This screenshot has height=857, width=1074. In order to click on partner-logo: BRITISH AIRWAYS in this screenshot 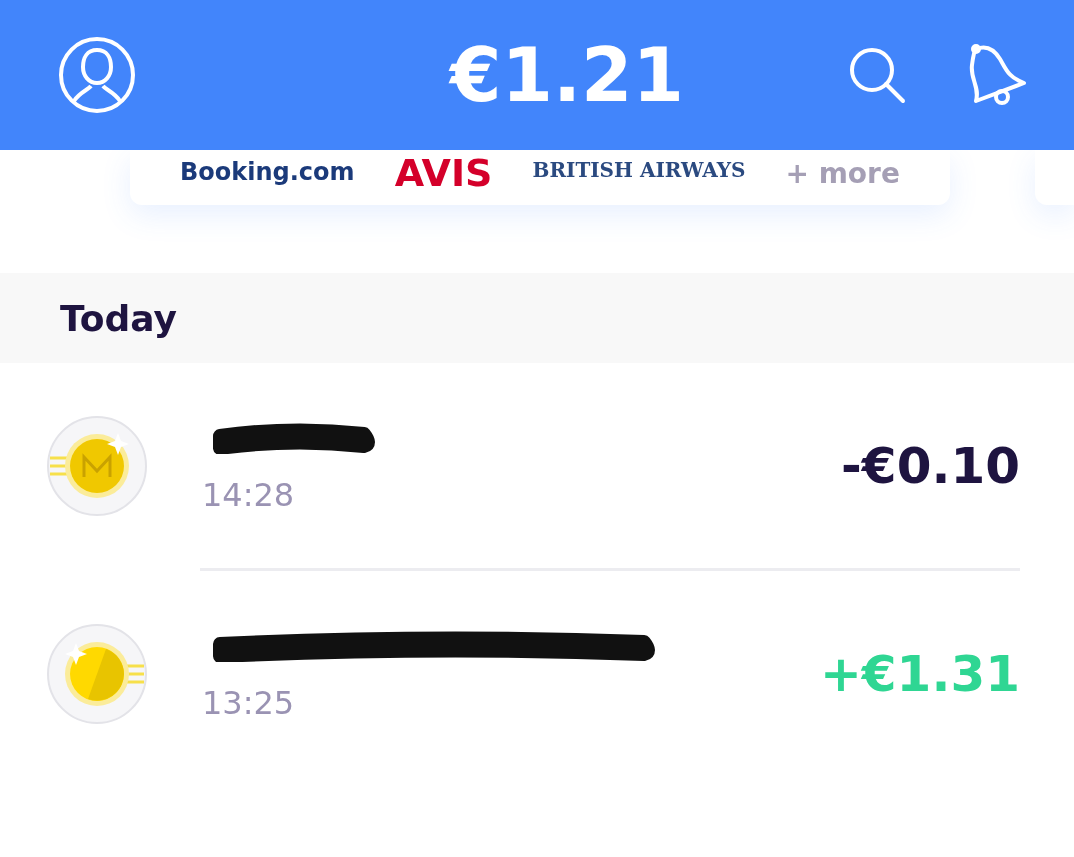, I will do `click(639, 170)`.